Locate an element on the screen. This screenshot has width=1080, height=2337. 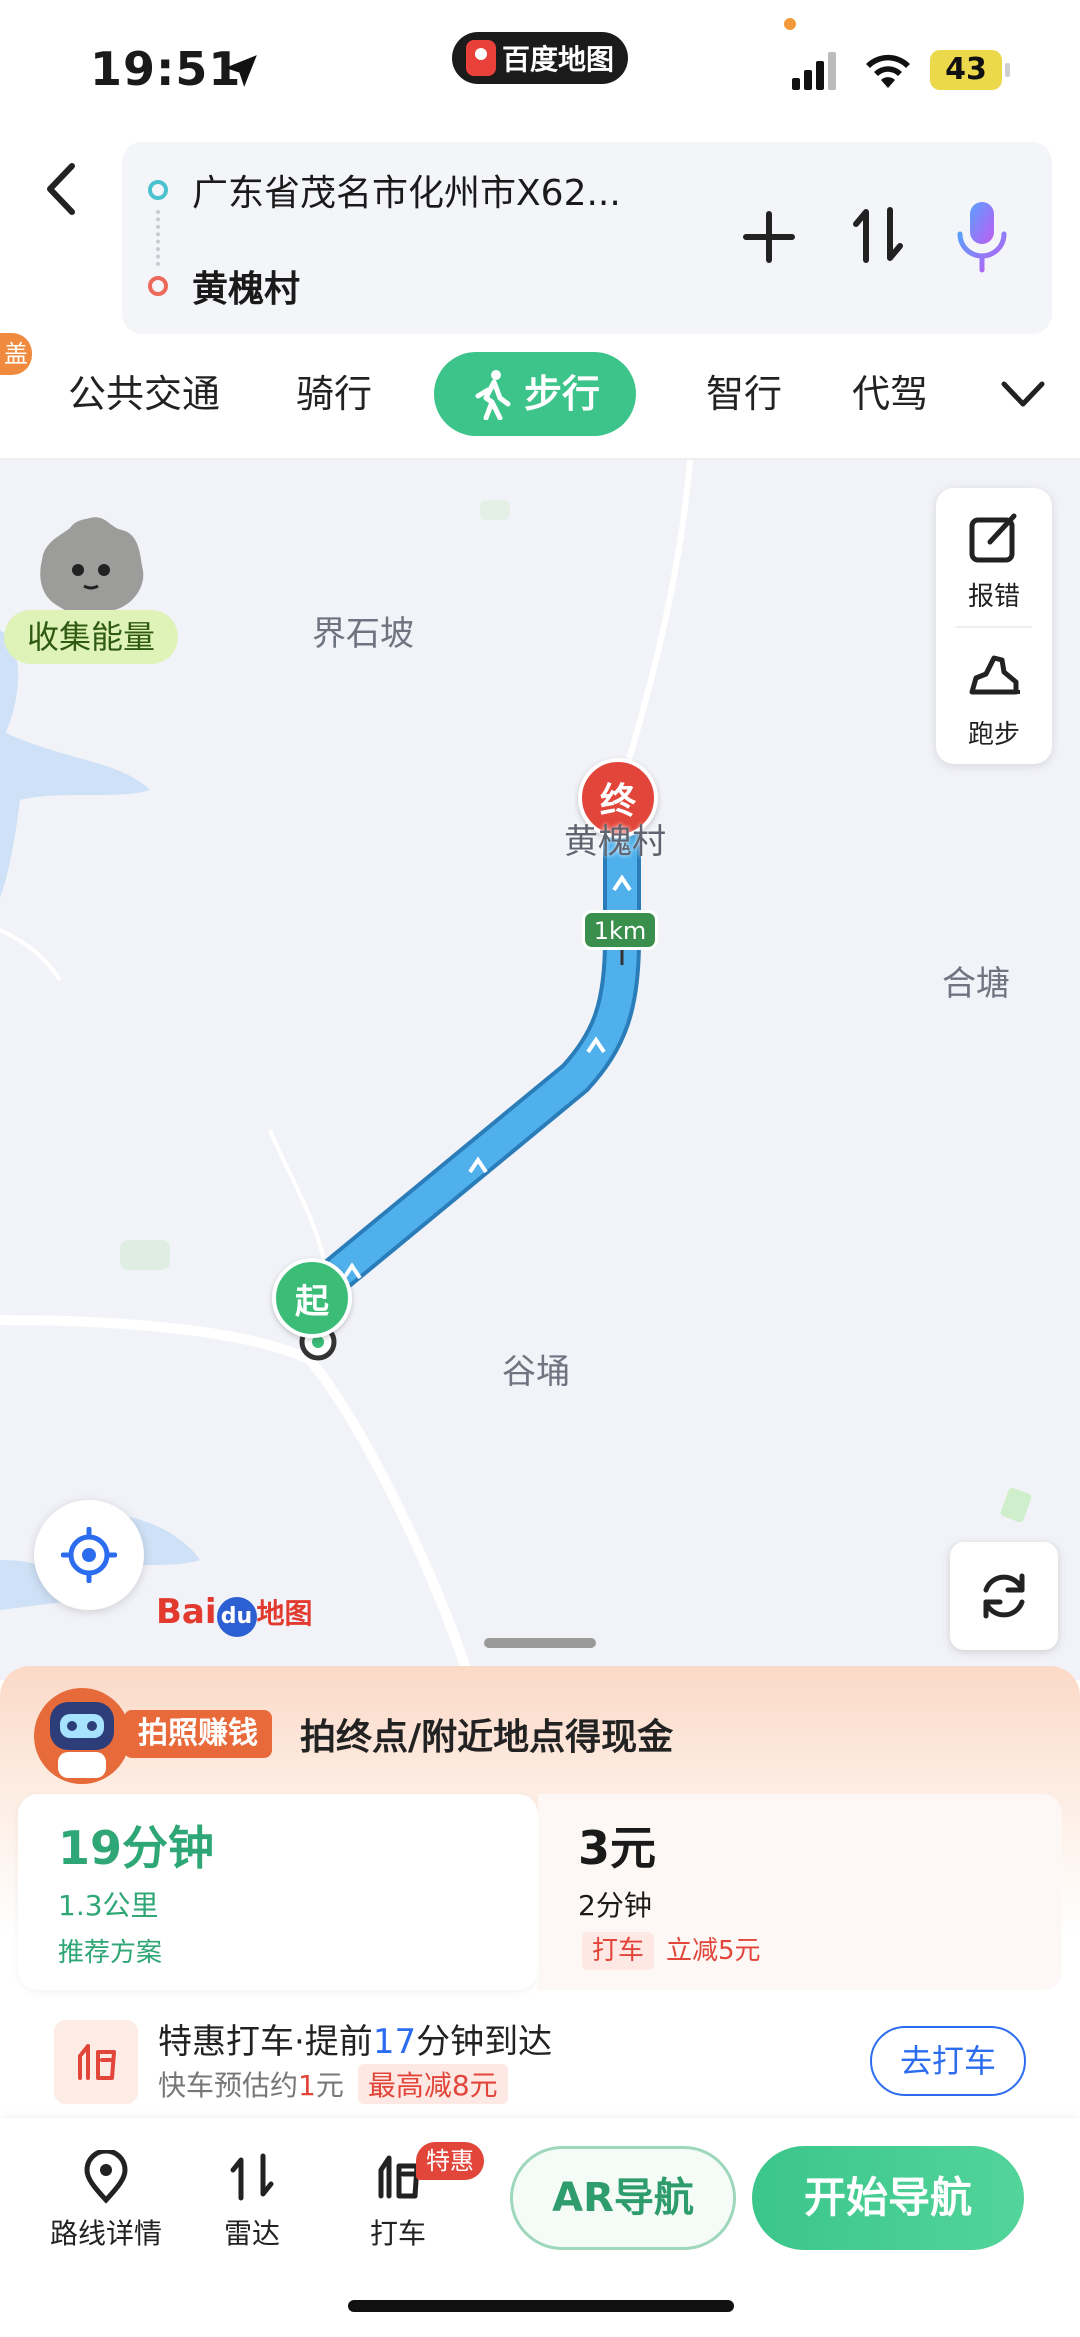
ar-navigation-button: AR导航 is located at coordinates (623, 2198).